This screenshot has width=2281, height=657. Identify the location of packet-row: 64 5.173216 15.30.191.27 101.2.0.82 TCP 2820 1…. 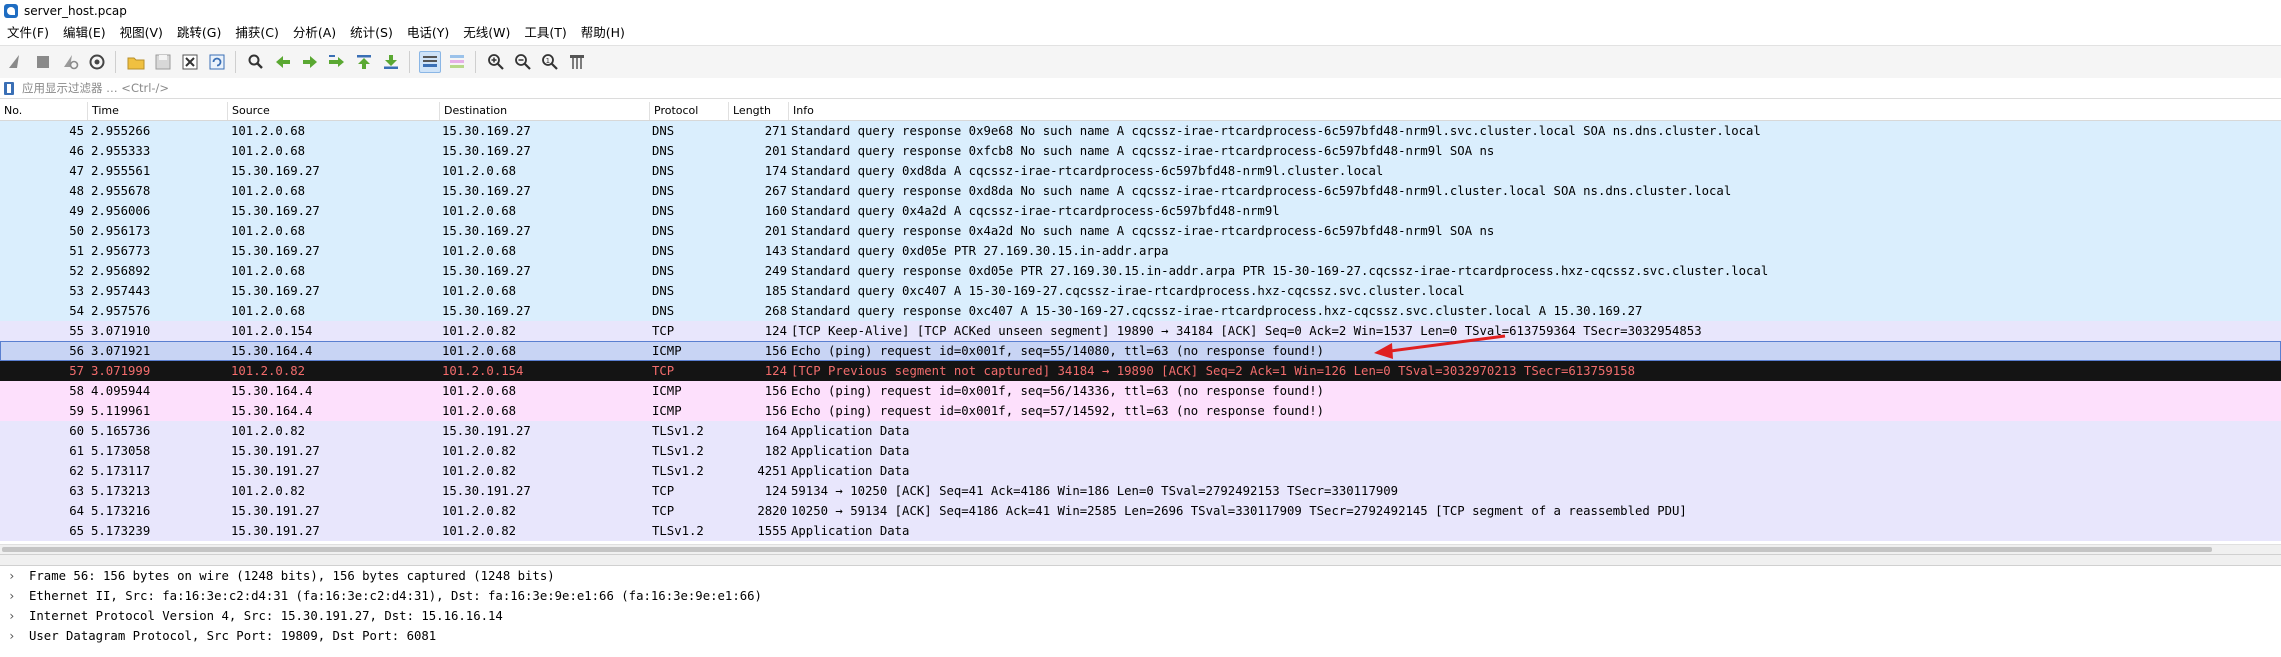
(1140, 511).